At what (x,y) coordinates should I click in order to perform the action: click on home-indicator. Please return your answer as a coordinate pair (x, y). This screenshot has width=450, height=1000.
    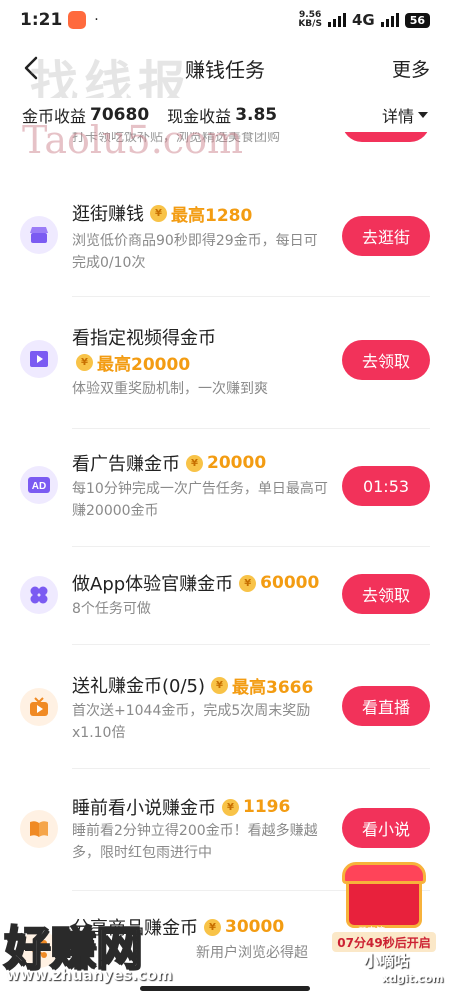
    Looking at the image, I should click on (225, 988).